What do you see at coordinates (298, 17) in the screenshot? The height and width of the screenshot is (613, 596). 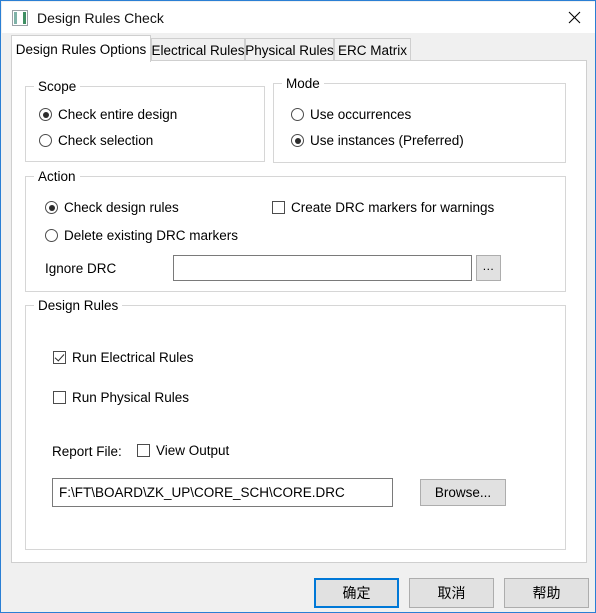 I see `title-bar: Design Rules Check` at bounding box center [298, 17].